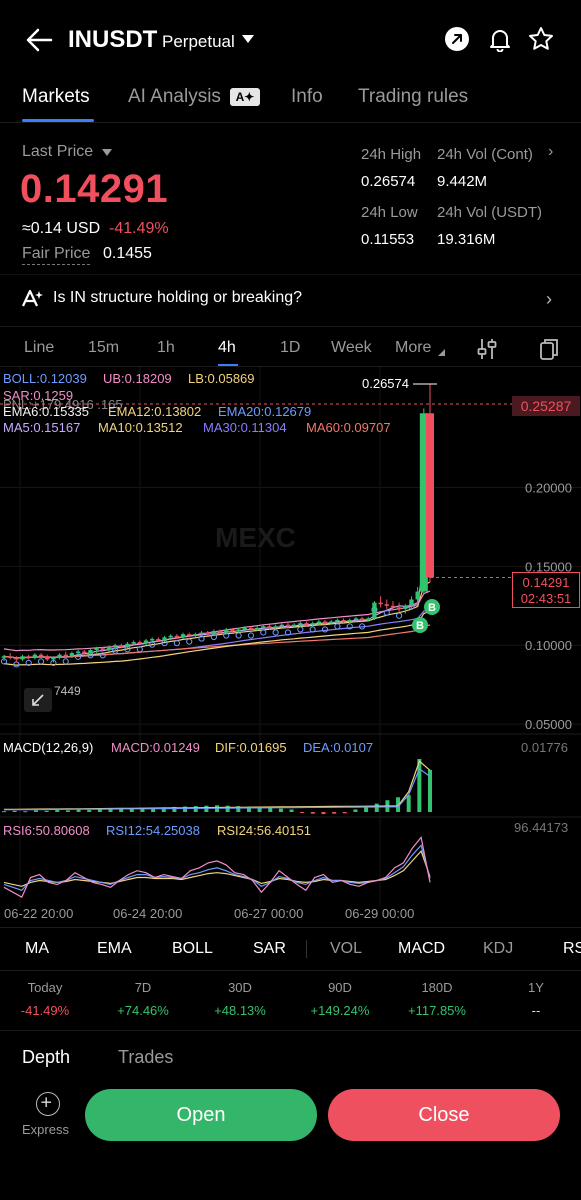 The image size is (581, 1200). What do you see at coordinates (457, 39) in the screenshot?
I see `share-icon` at bounding box center [457, 39].